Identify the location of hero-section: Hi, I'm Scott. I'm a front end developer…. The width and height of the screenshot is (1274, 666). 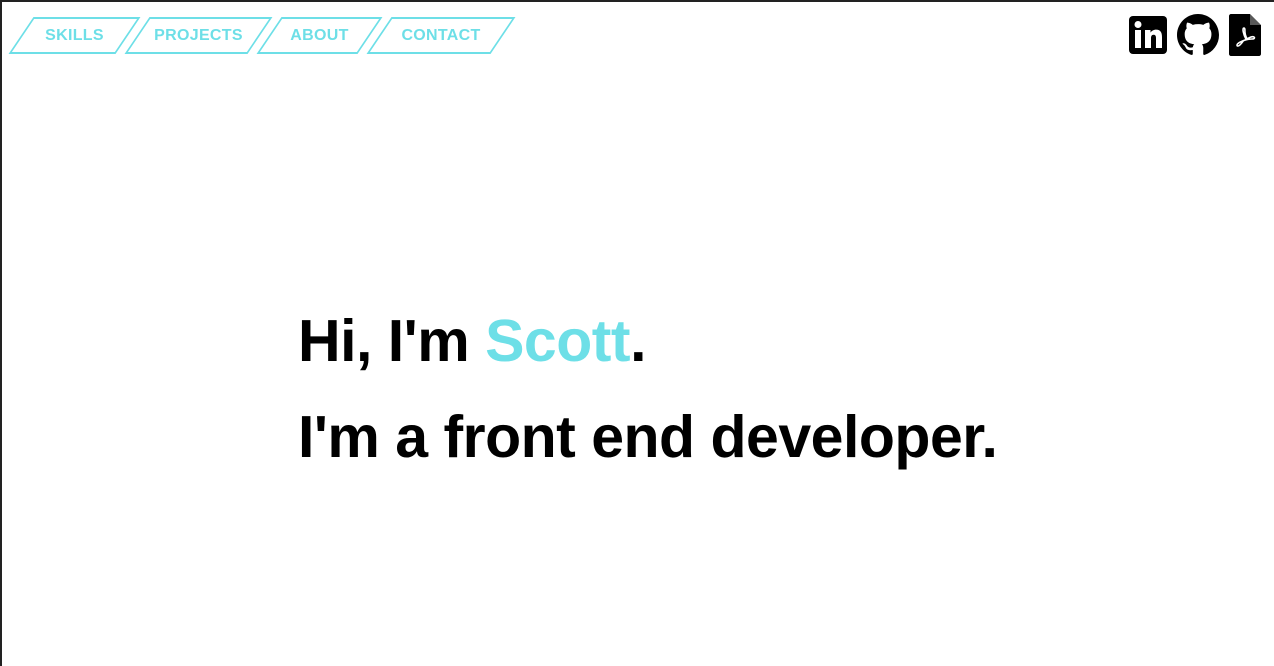
(648, 389).